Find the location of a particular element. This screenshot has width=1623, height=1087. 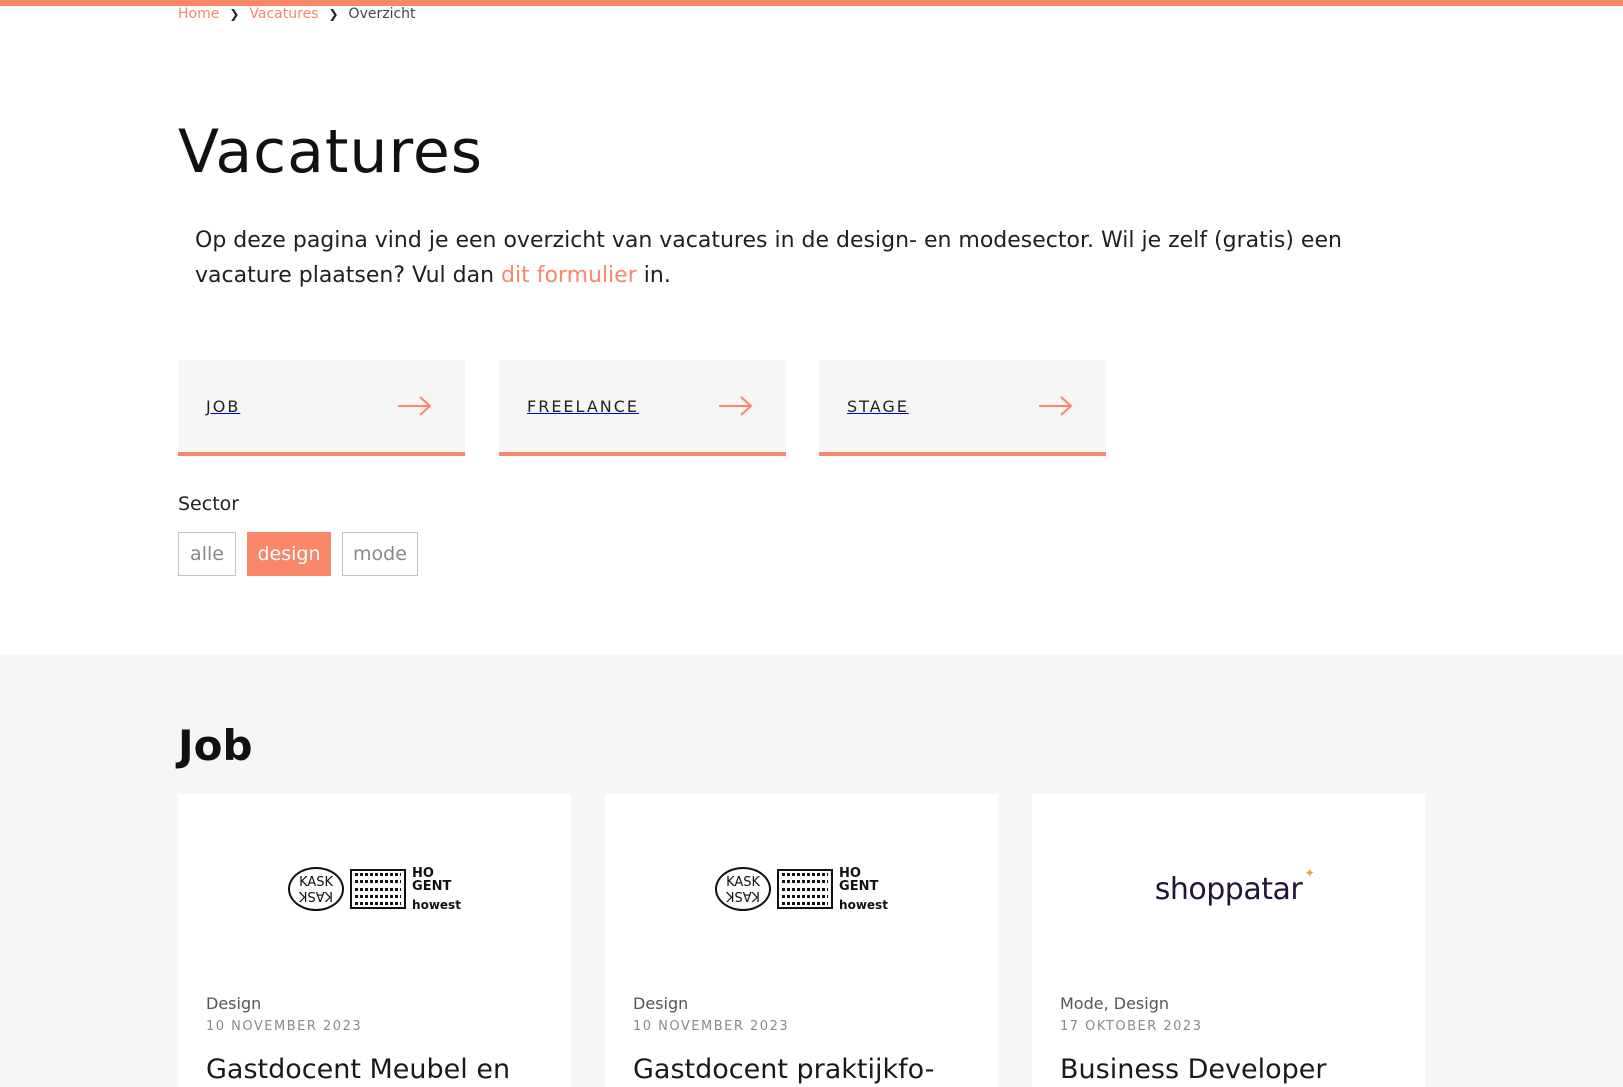

sector-chip-design: design is located at coordinates (289, 554).